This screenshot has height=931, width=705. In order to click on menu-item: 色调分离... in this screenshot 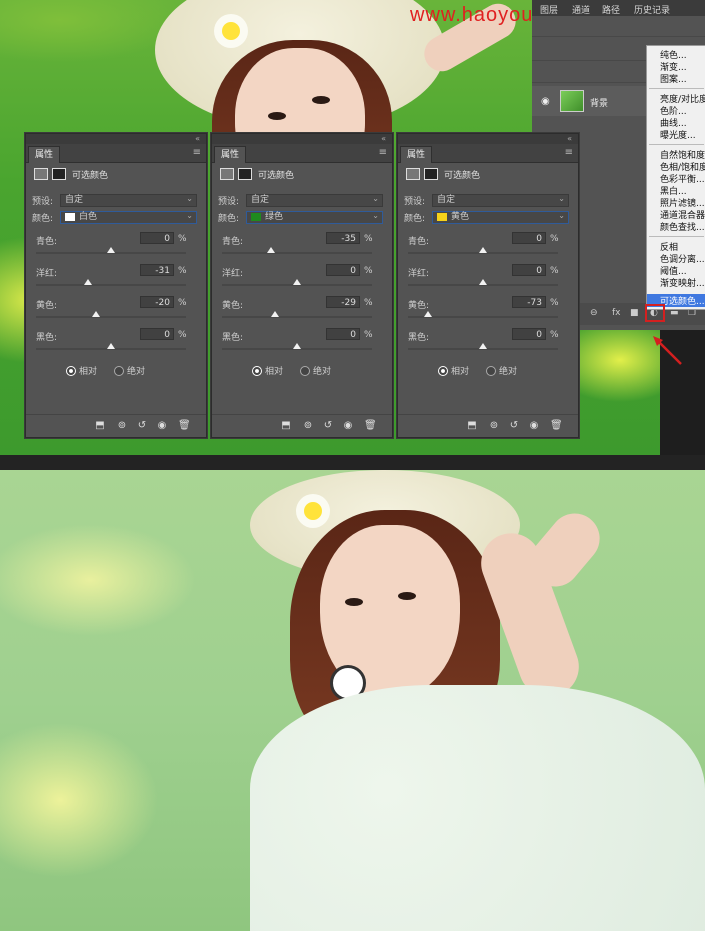, I will do `click(682, 260)`.